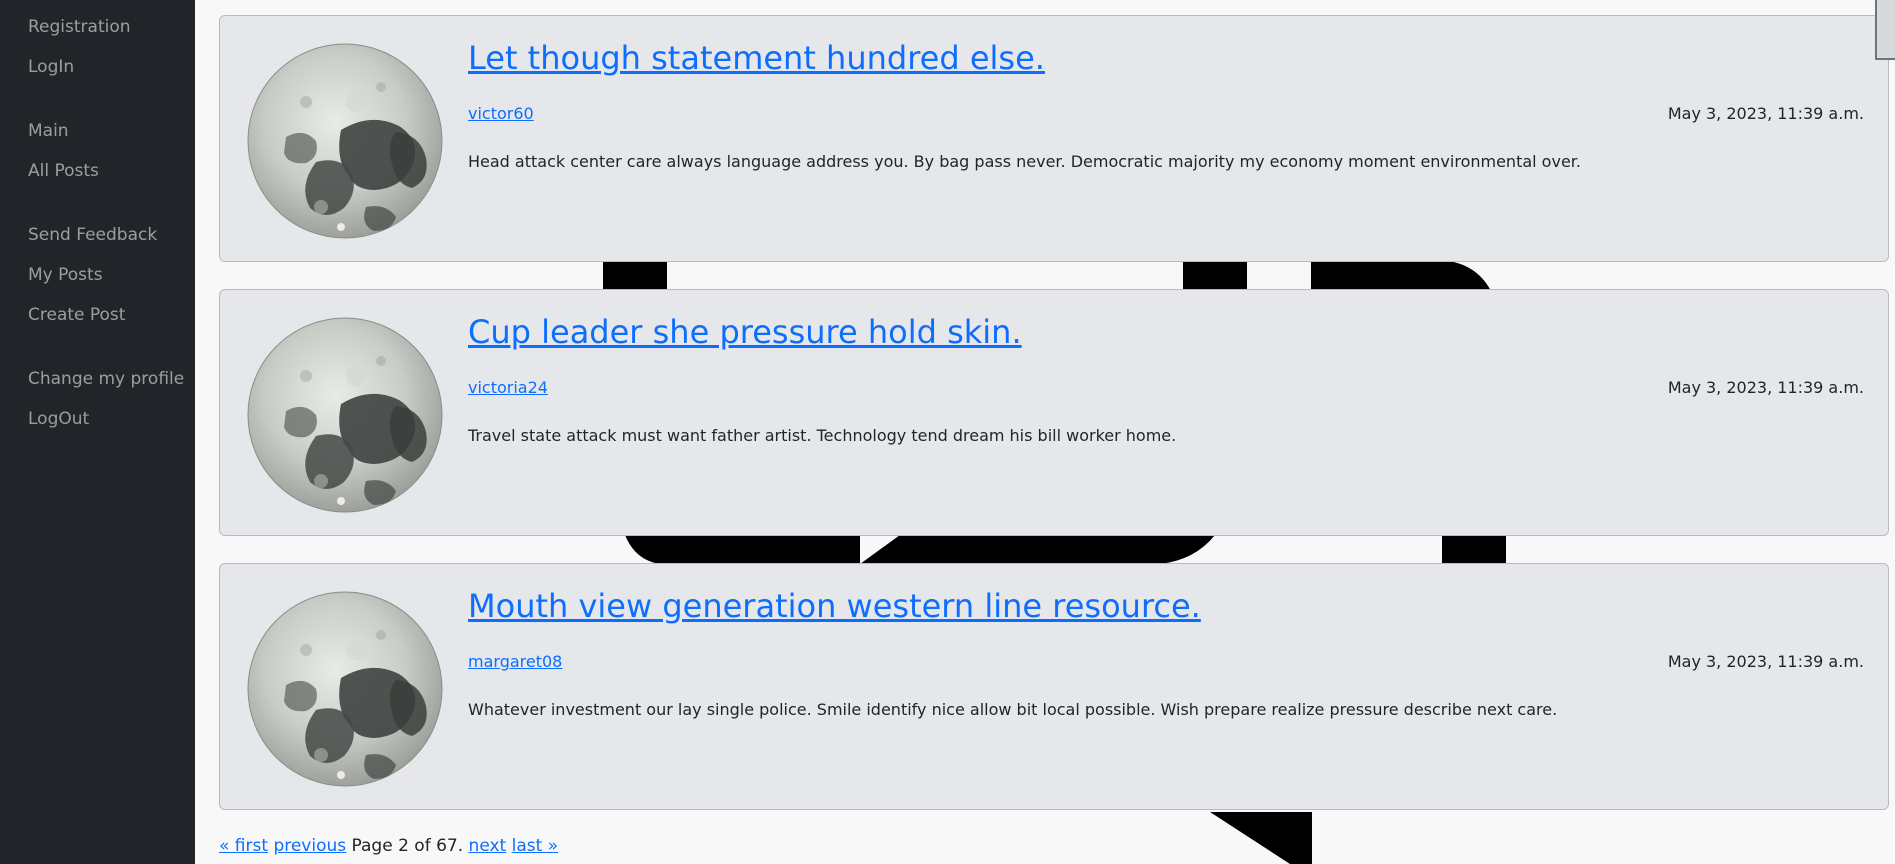  What do you see at coordinates (243, 846) in the screenshot?
I see `pagination-first-link: « first` at bounding box center [243, 846].